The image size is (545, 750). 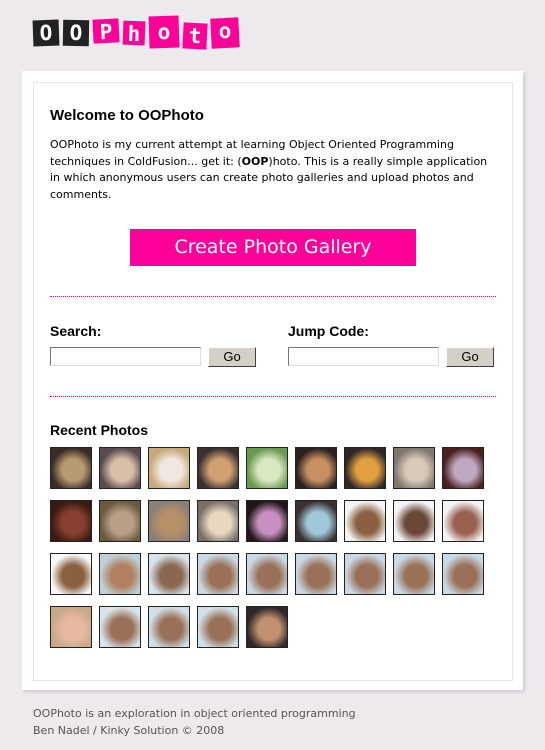 I want to click on site-logo: OOPhoto, so click(x=137, y=33).